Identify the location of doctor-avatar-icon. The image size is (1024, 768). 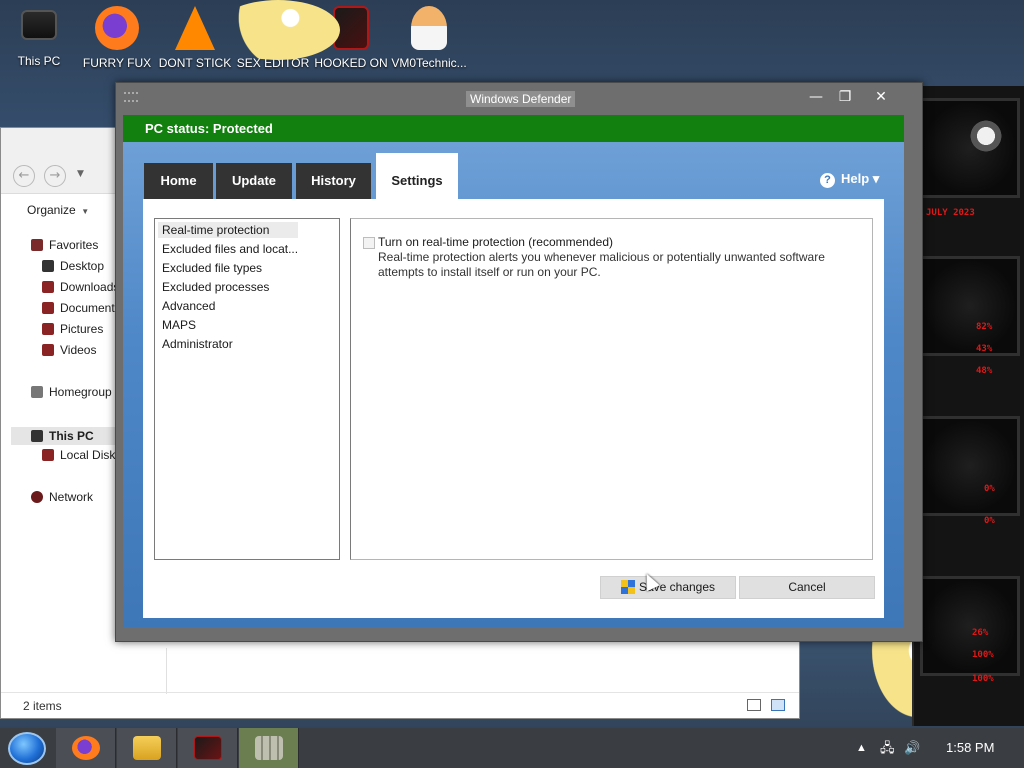
(429, 28).